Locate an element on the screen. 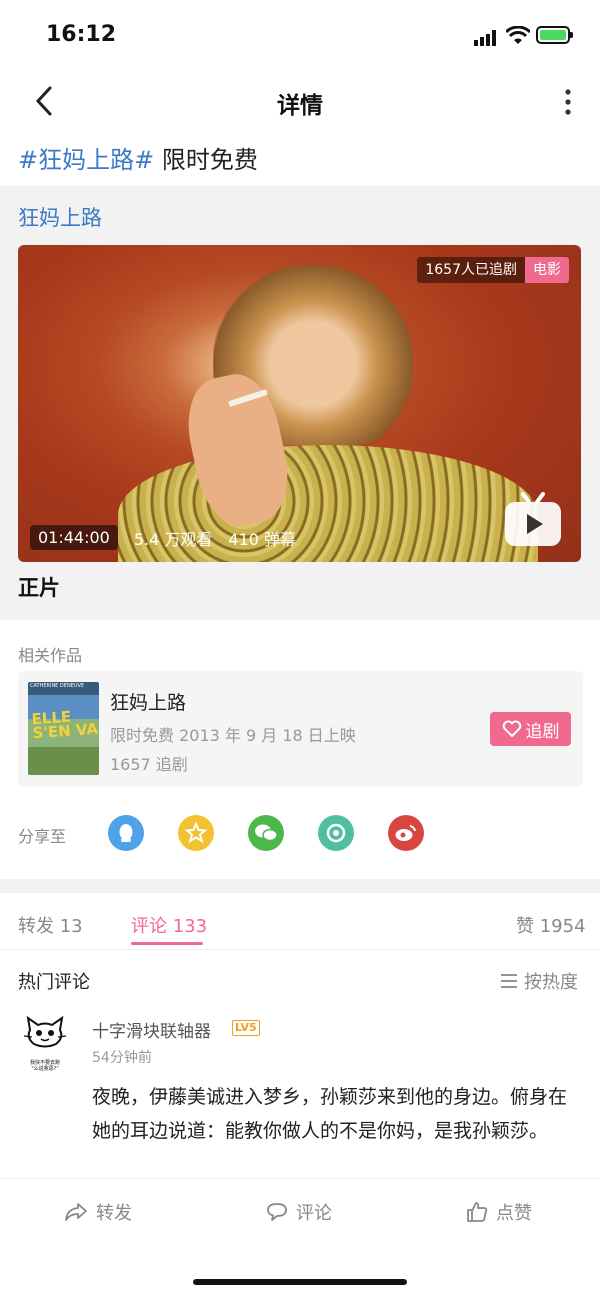  follow-button: 追剧 is located at coordinates (530, 729).